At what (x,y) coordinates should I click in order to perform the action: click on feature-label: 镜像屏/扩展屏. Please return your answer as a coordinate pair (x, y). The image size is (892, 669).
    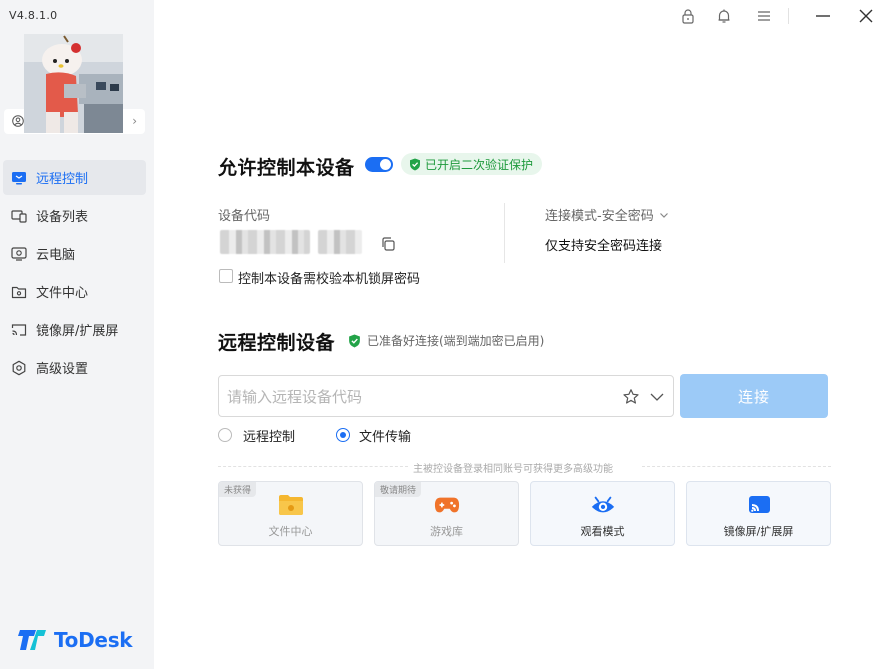
    Looking at the image, I should click on (758, 531).